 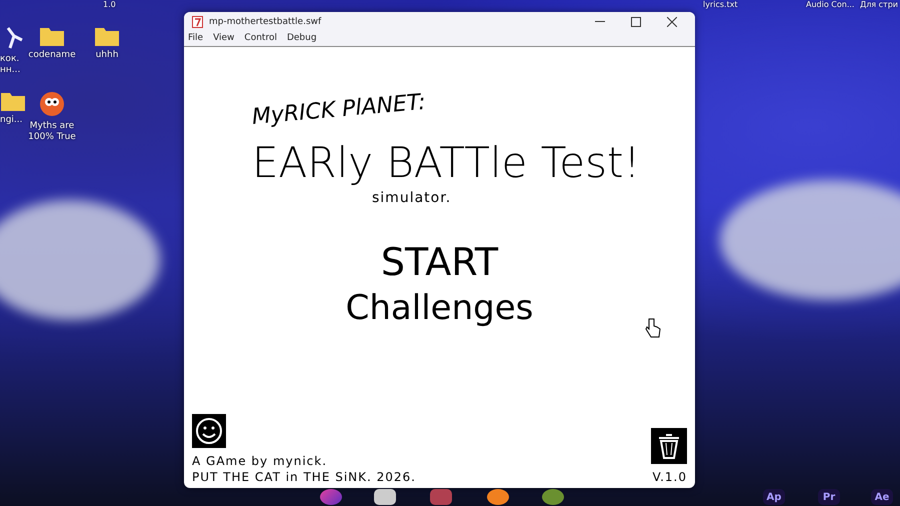 I want to click on desktop-icon-label: codename, so click(x=52, y=55).